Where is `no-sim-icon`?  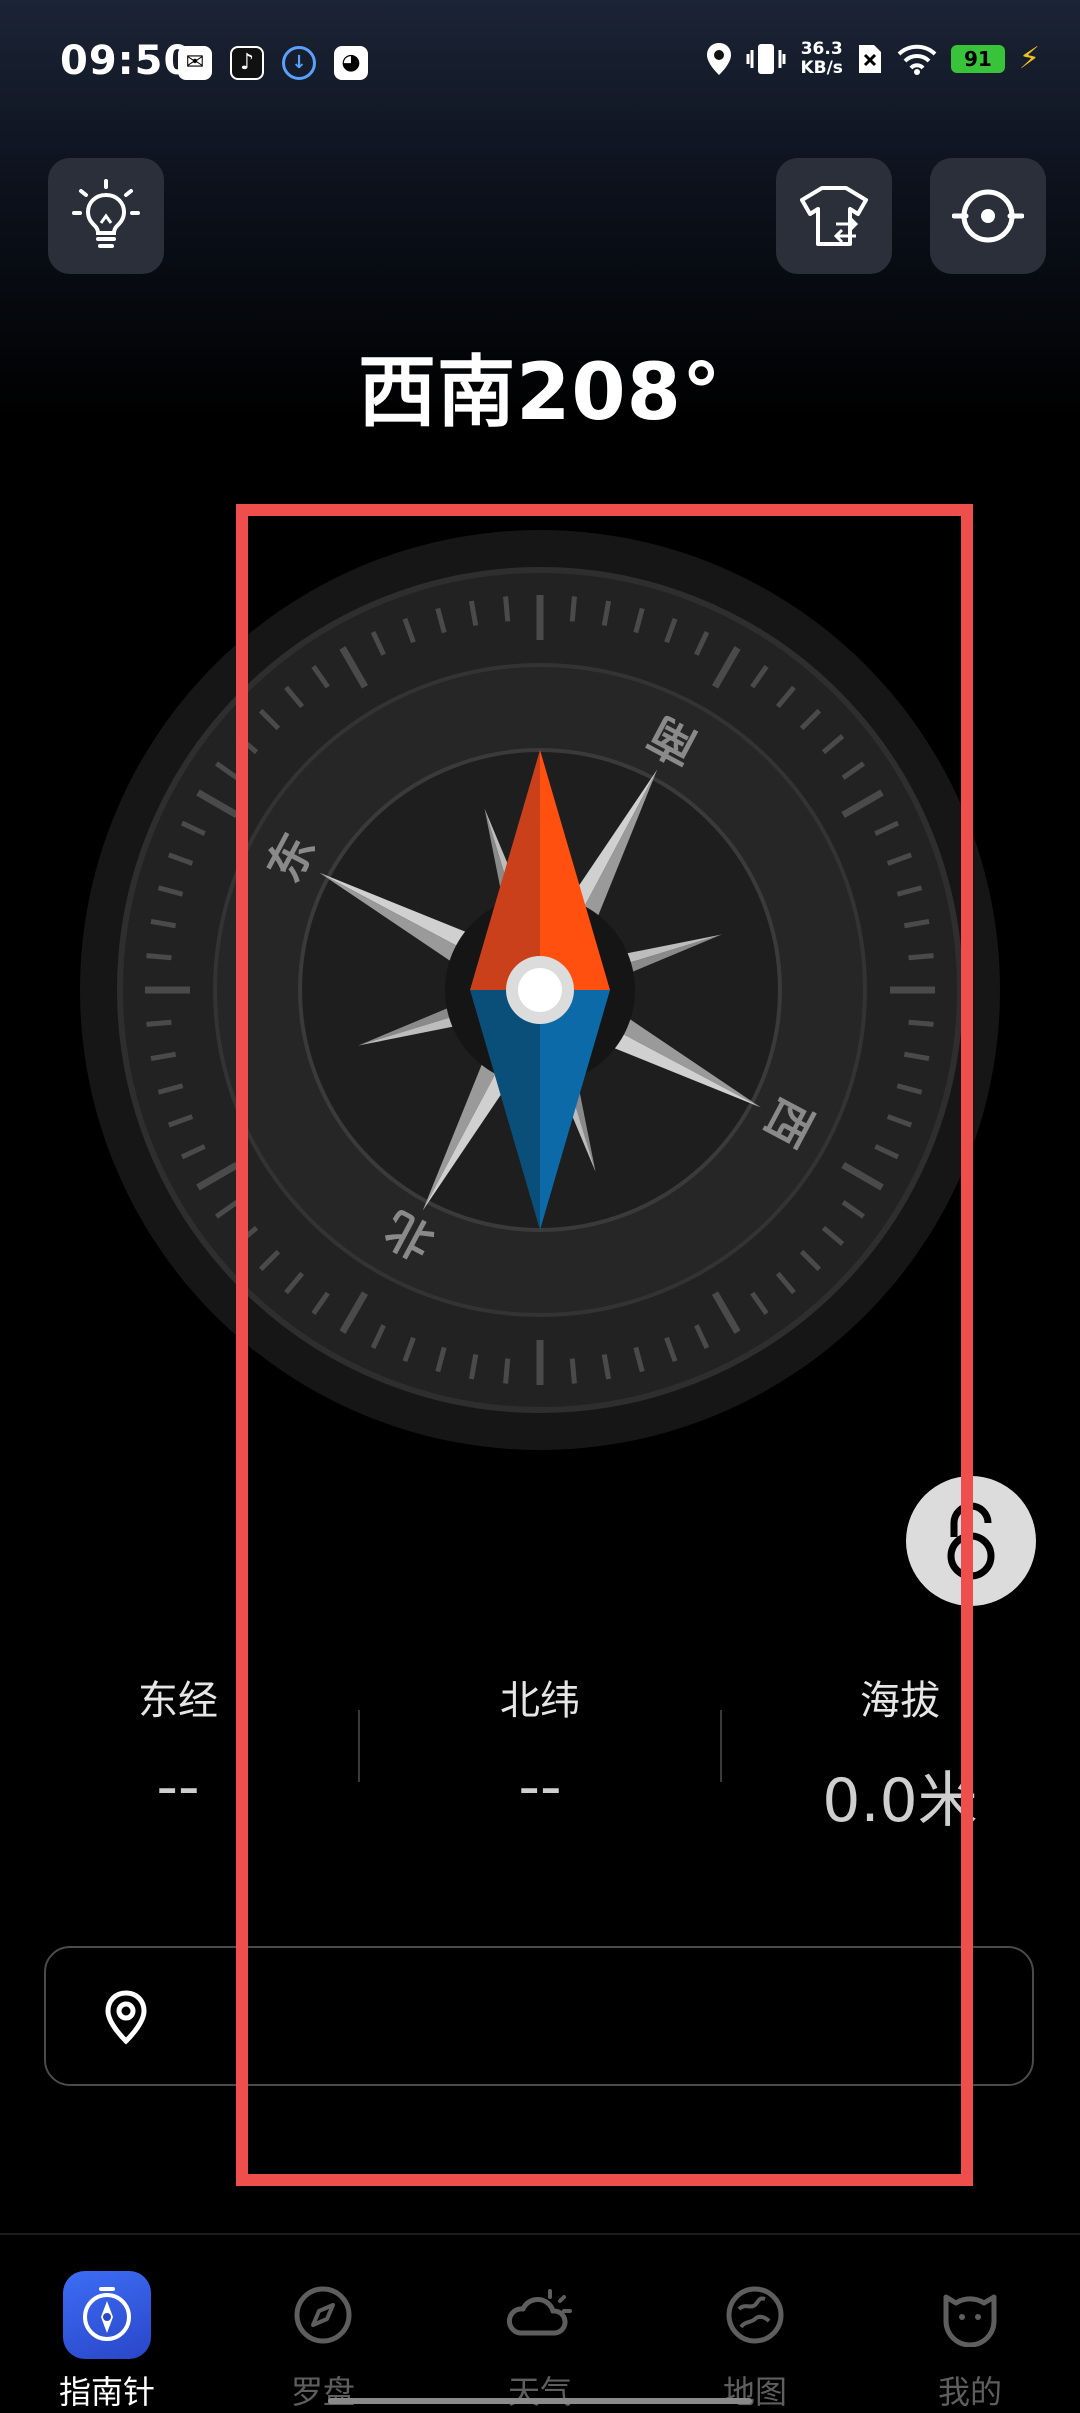
no-sim-icon is located at coordinates (869, 59).